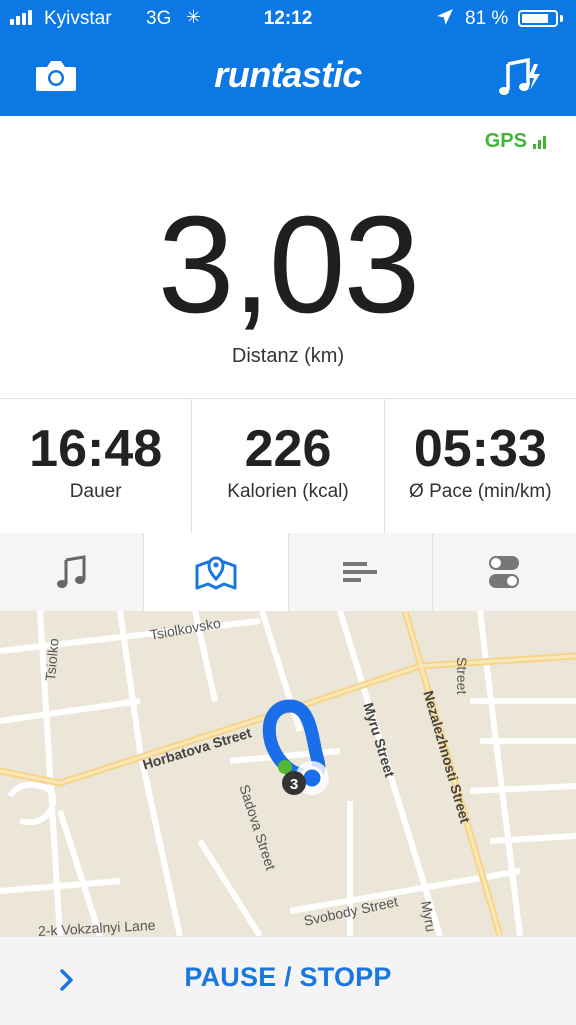 Image resolution: width=576 pixels, height=1025 pixels. Describe the element at coordinates (505, 141) in the screenshot. I see `gps-label: GPS` at that location.